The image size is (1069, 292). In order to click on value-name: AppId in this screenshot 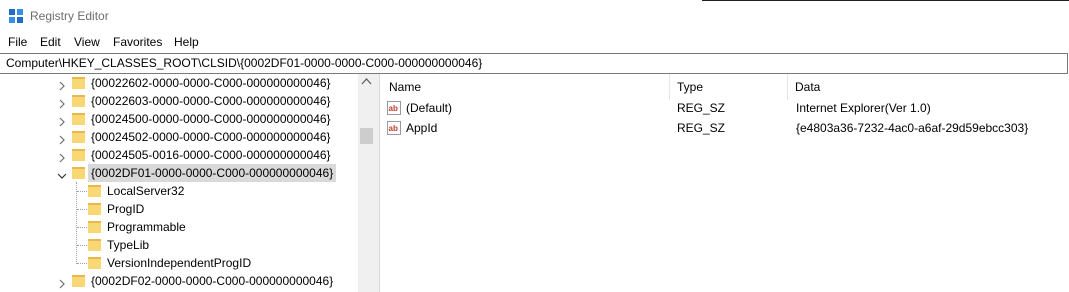, I will do `click(422, 128)`.